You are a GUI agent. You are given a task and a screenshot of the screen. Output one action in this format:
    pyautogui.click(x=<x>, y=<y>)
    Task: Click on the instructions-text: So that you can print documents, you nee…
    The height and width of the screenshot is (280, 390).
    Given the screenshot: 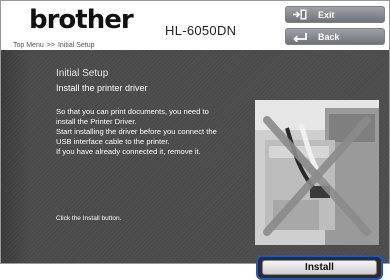 What is the action you would take?
    pyautogui.click(x=161, y=132)
    